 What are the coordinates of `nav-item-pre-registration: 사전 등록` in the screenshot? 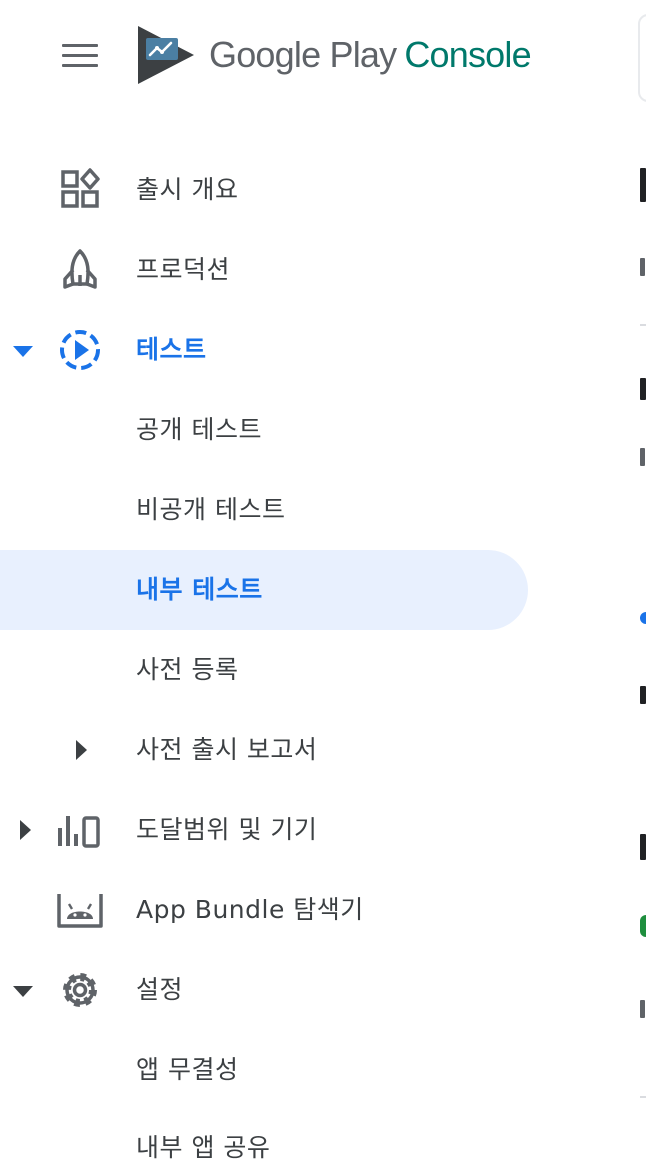 It's located at (264, 670).